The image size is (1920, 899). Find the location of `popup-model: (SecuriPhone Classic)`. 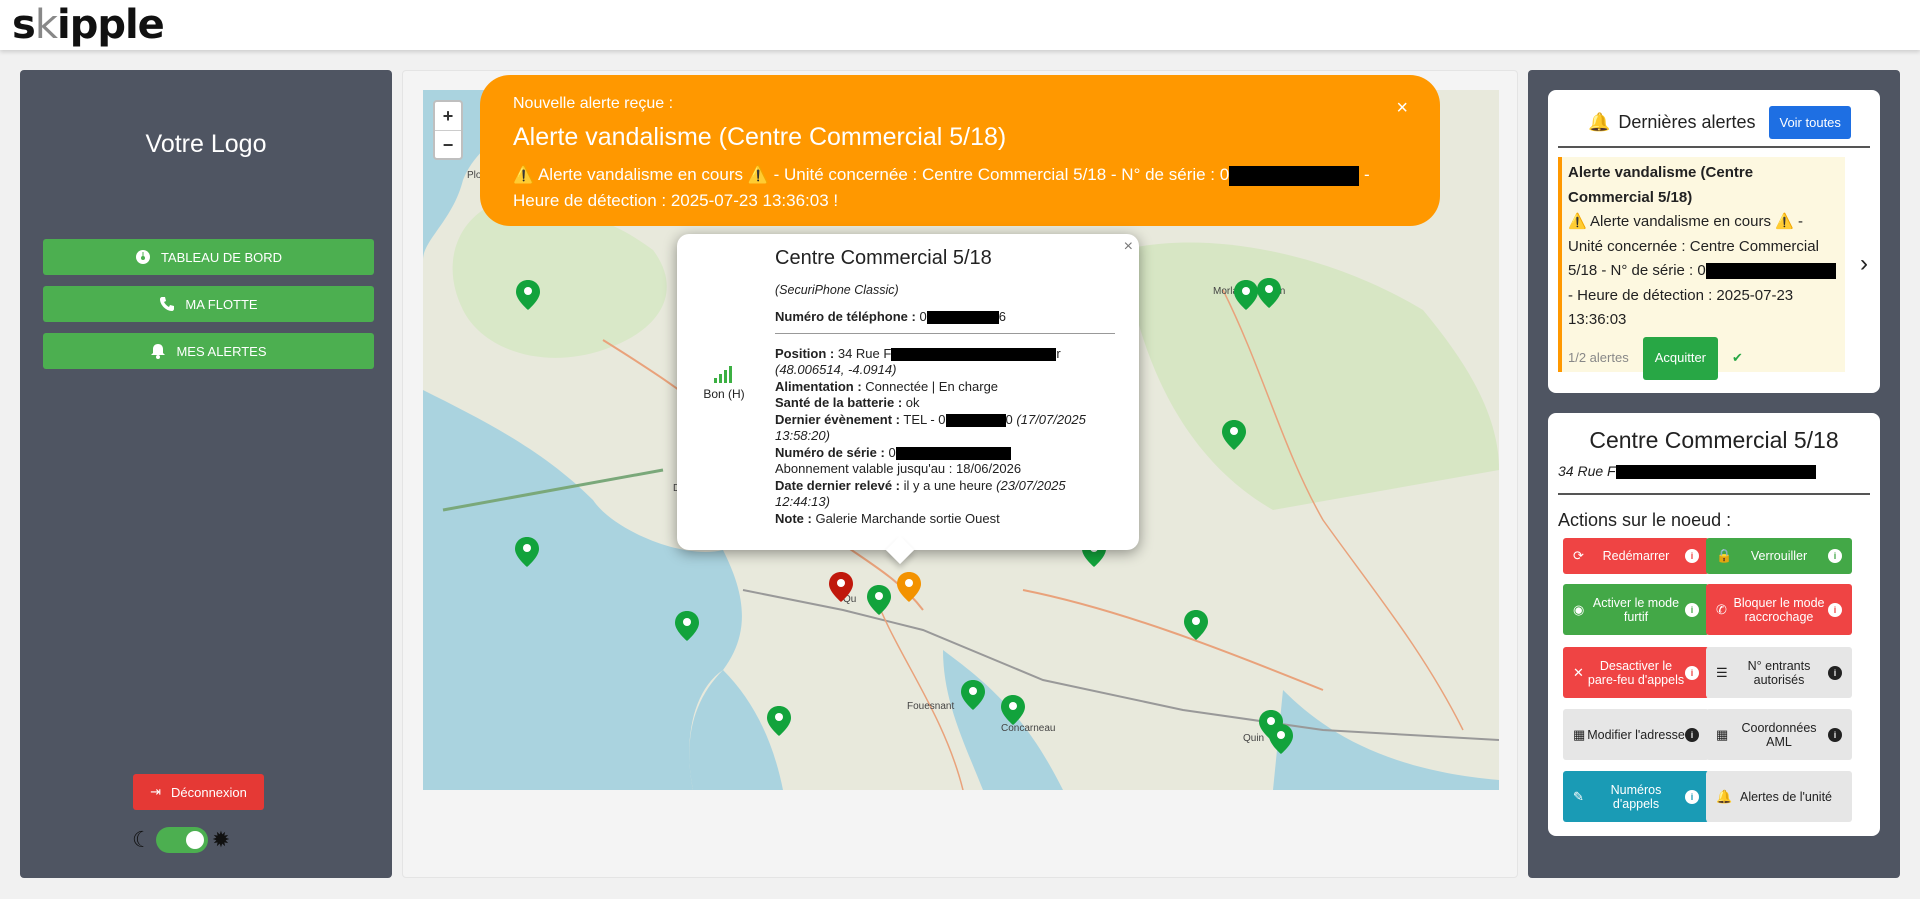

popup-model: (SecuriPhone Classic) is located at coordinates (837, 289).